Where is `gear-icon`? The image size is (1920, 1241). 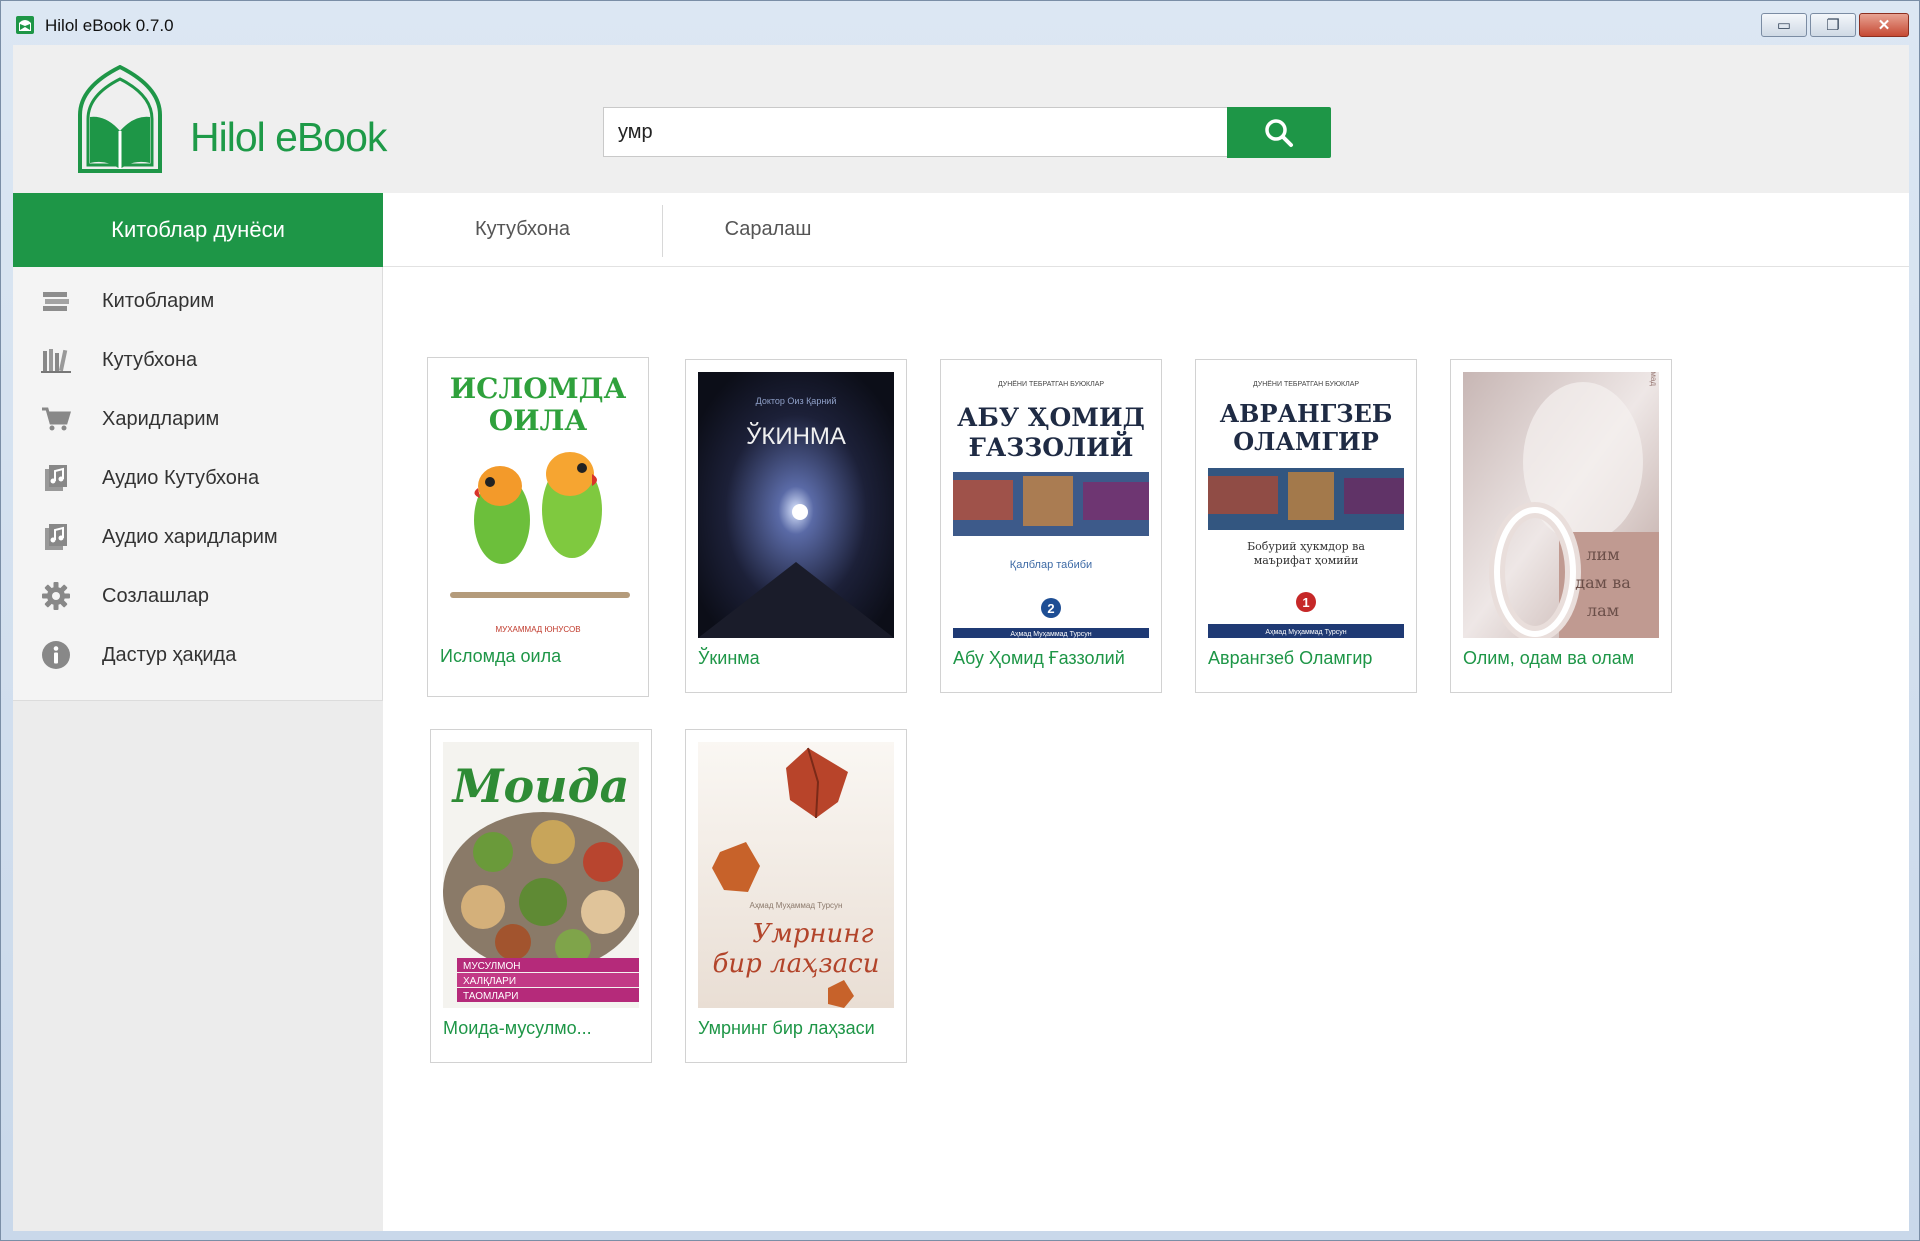
gear-icon is located at coordinates (56, 596).